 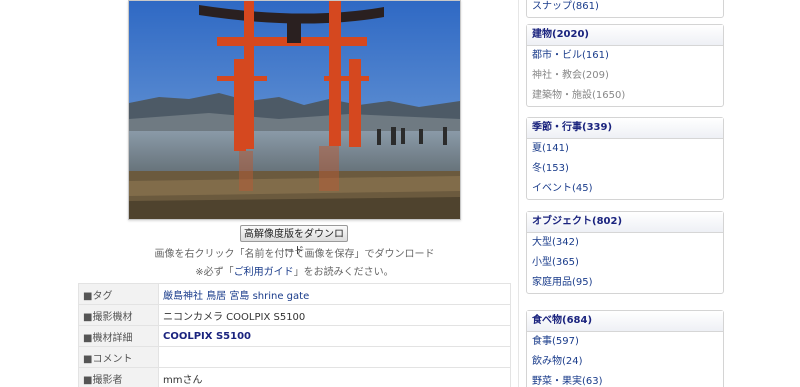 I want to click on sidebar-item: 冬(153), so click(x=625, y=169).